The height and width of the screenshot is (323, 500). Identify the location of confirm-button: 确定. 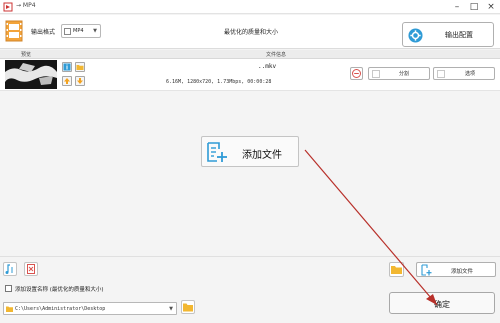
(442, 303).